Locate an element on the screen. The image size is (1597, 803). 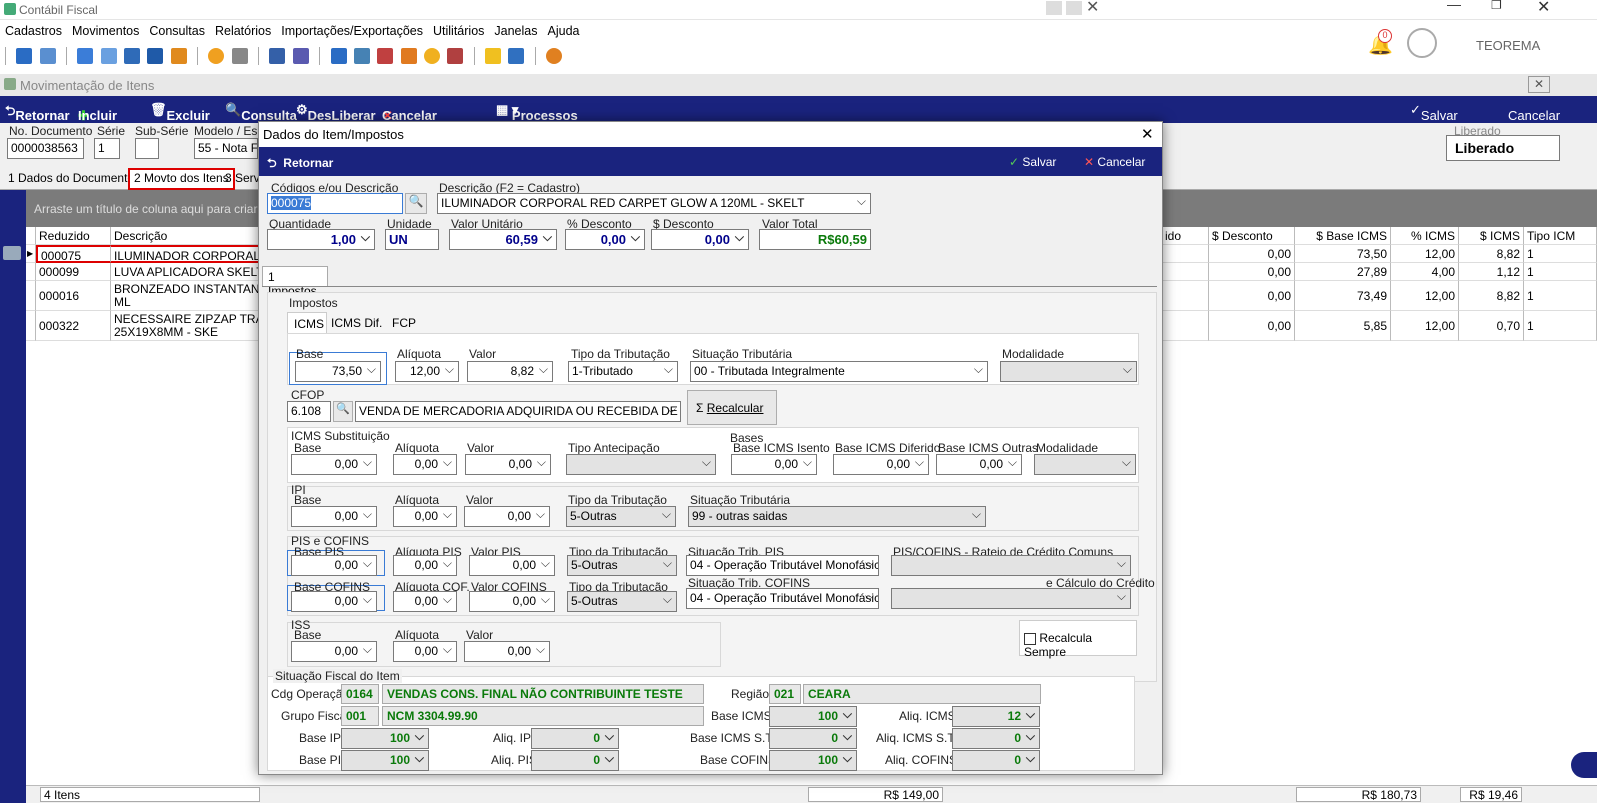
unidade-input: UN is located at coordinates (412, 239).